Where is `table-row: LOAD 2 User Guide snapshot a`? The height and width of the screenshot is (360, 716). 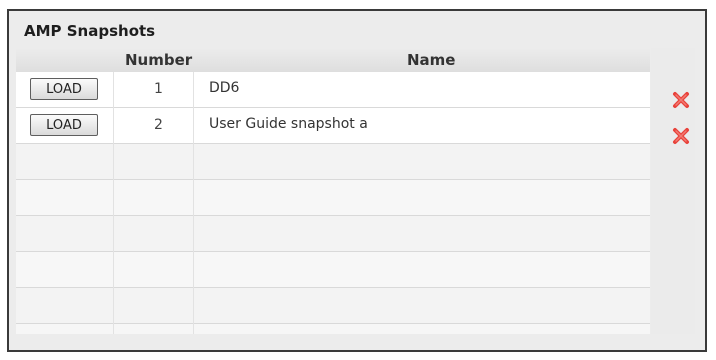 table-row: LOAD 2 User Guide snapshot a is located at coordinates (333, 126).